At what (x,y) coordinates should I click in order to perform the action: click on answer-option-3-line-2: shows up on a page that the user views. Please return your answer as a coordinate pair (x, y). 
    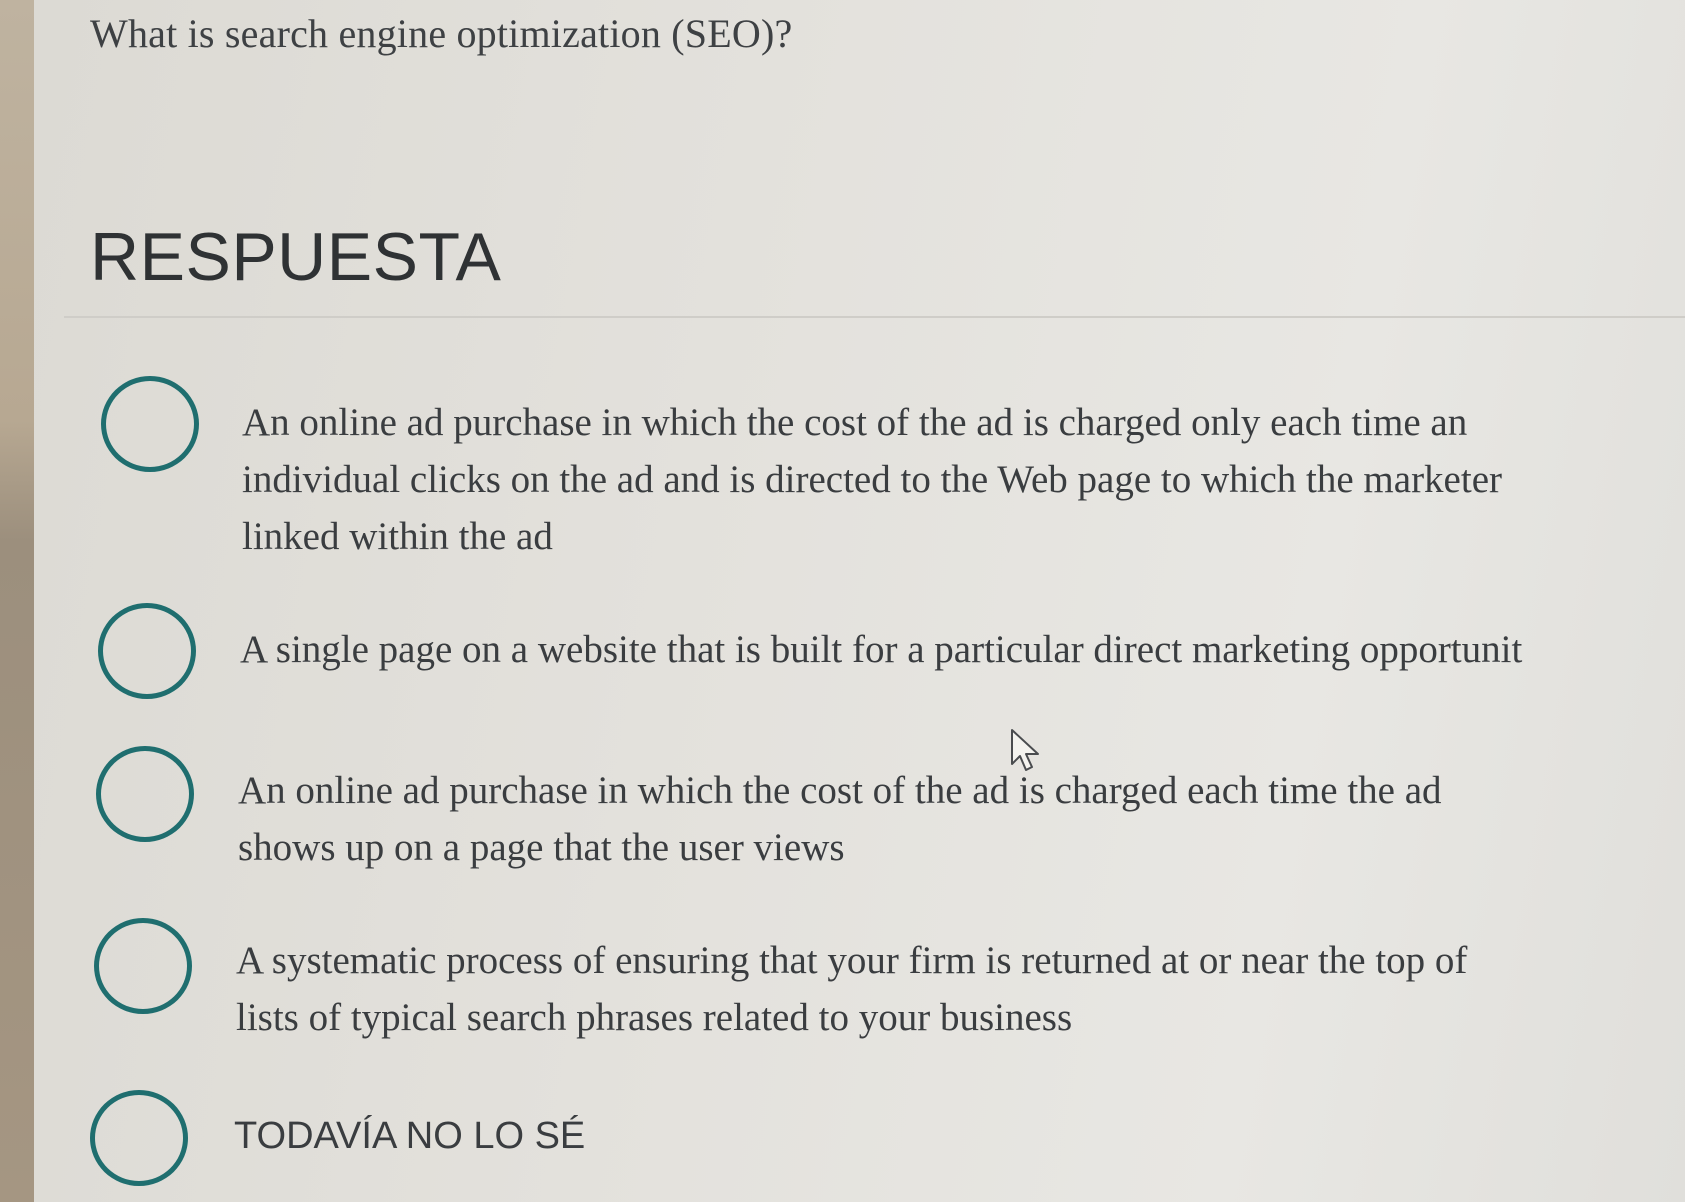
    Looking at the image, I should click on (541, 847).